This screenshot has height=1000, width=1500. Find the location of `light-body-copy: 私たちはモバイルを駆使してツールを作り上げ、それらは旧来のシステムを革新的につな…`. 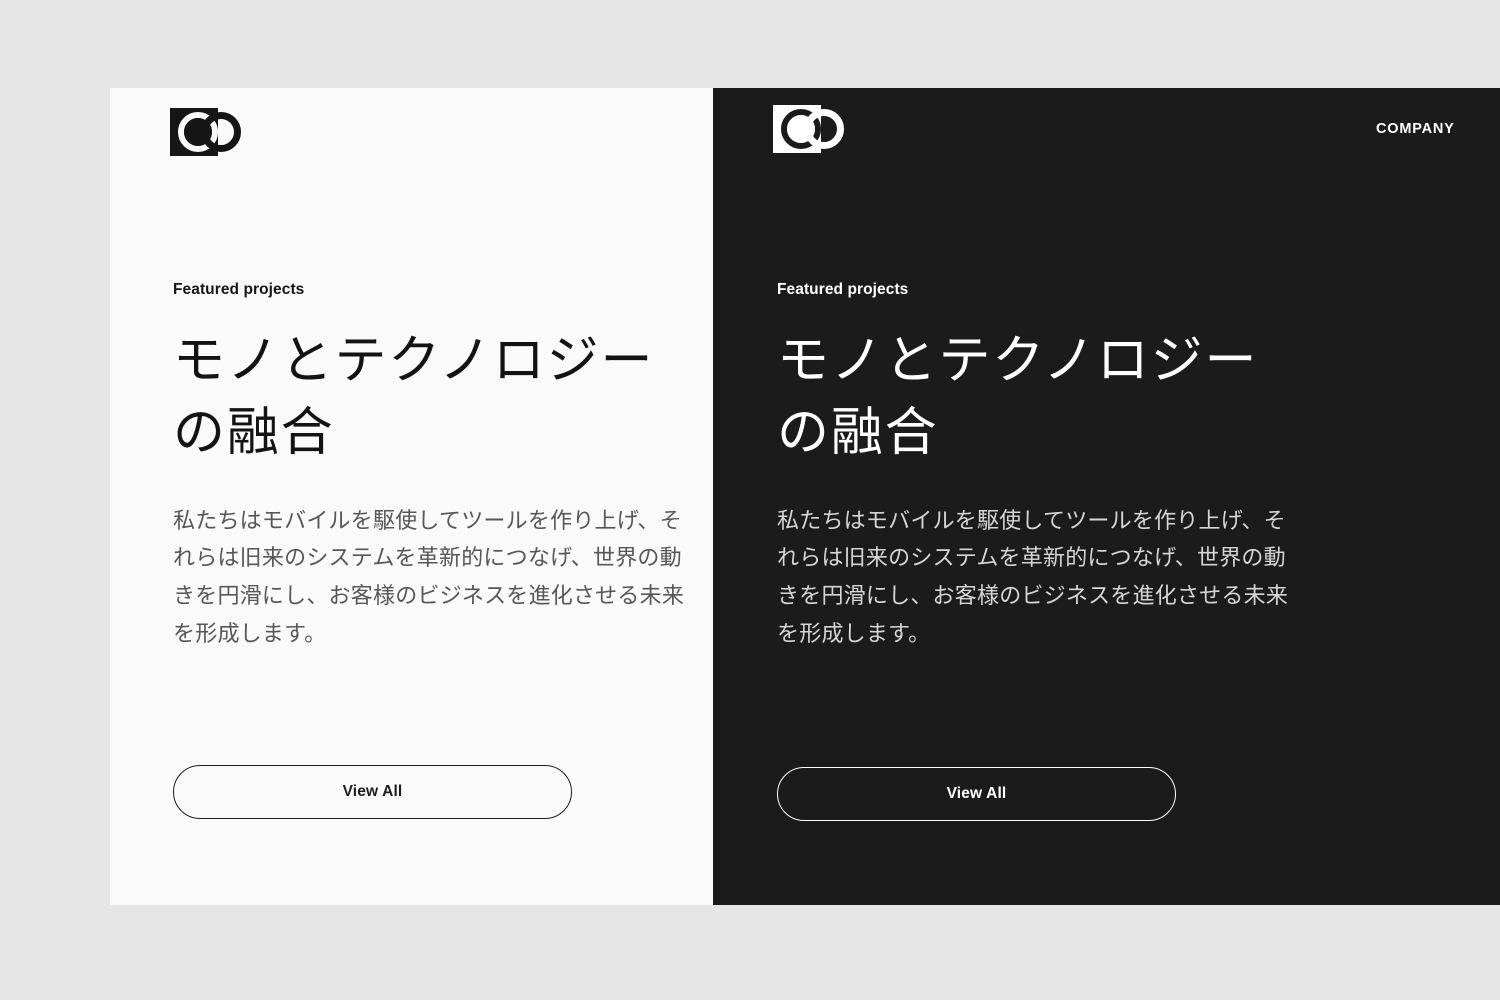

light-body-copy: 私たちはモバイルを駆使してツールを作り上げ、それらは旧来のシステムを革新的につな… is located at coordinates (429, 576).